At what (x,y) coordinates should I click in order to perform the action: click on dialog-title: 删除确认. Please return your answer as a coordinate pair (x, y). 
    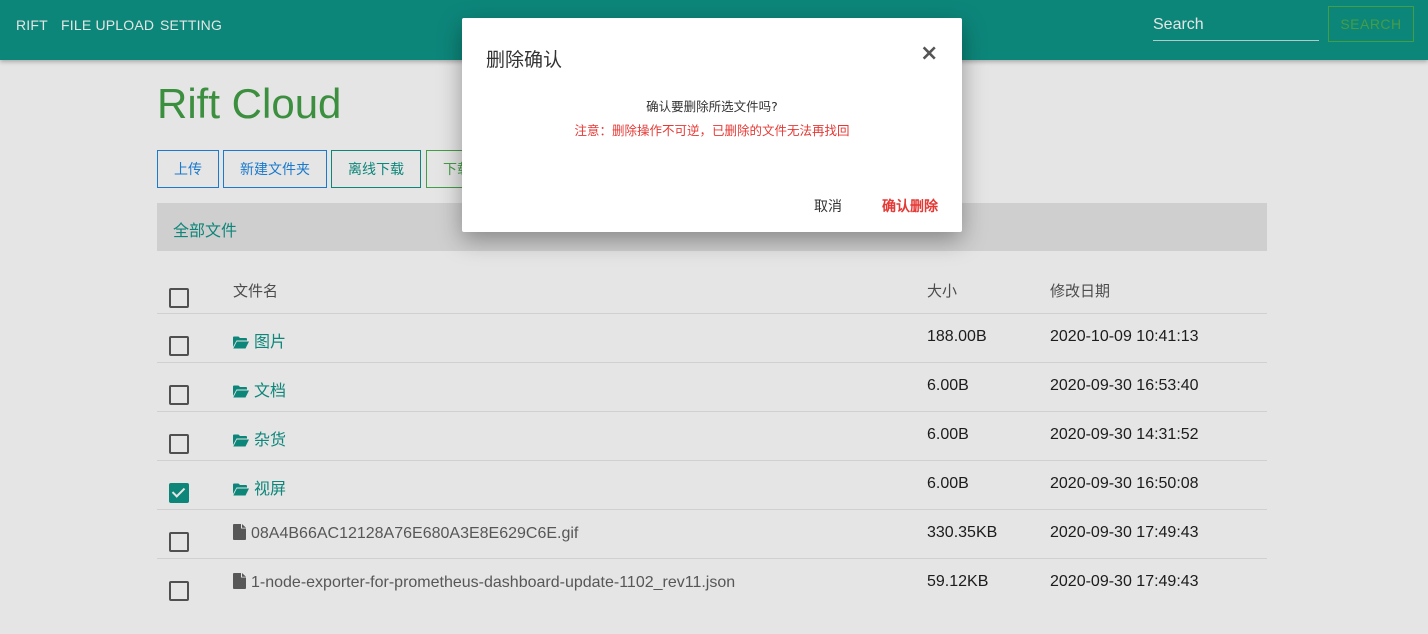
    Looking at the image, I should click on (524, 60).